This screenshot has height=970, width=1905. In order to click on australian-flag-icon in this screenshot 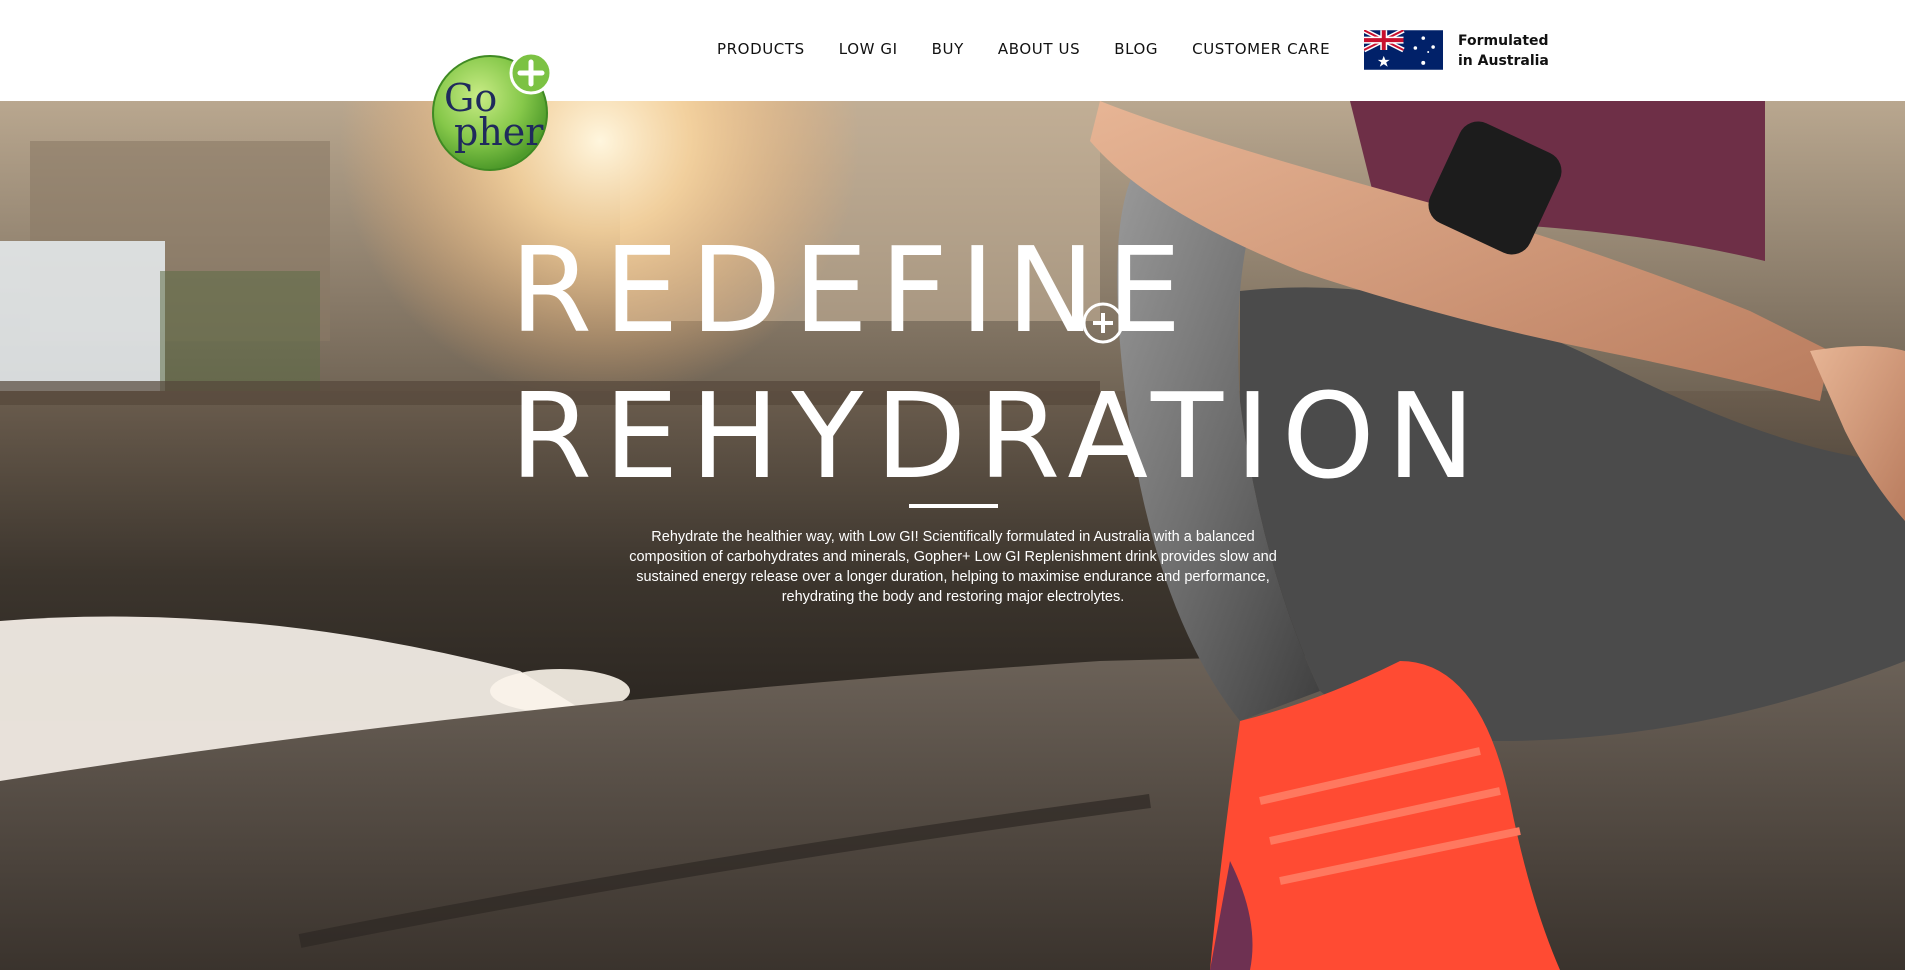, I will do `click(1403, 50)`.